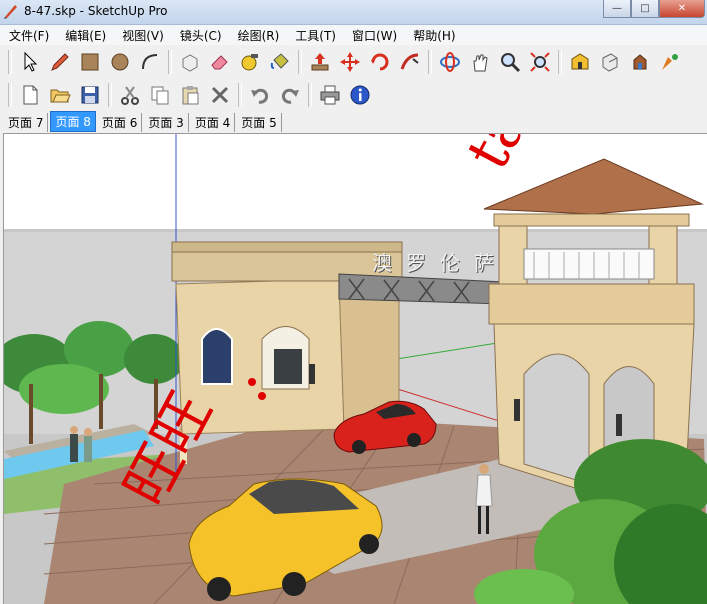 This screenshot has width=707, height=604. Describe the element at coordinates (73, 121) in the screenshot. I see `tab-scene-8: 页面 8` at that location.